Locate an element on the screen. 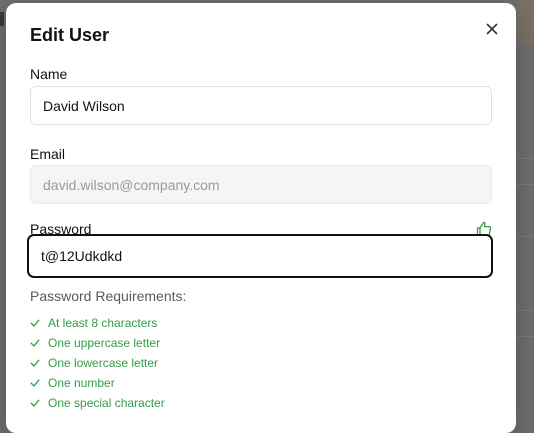 The height and width of the screenshot is (433, 534). close-button is located at coordinates (492, 29).